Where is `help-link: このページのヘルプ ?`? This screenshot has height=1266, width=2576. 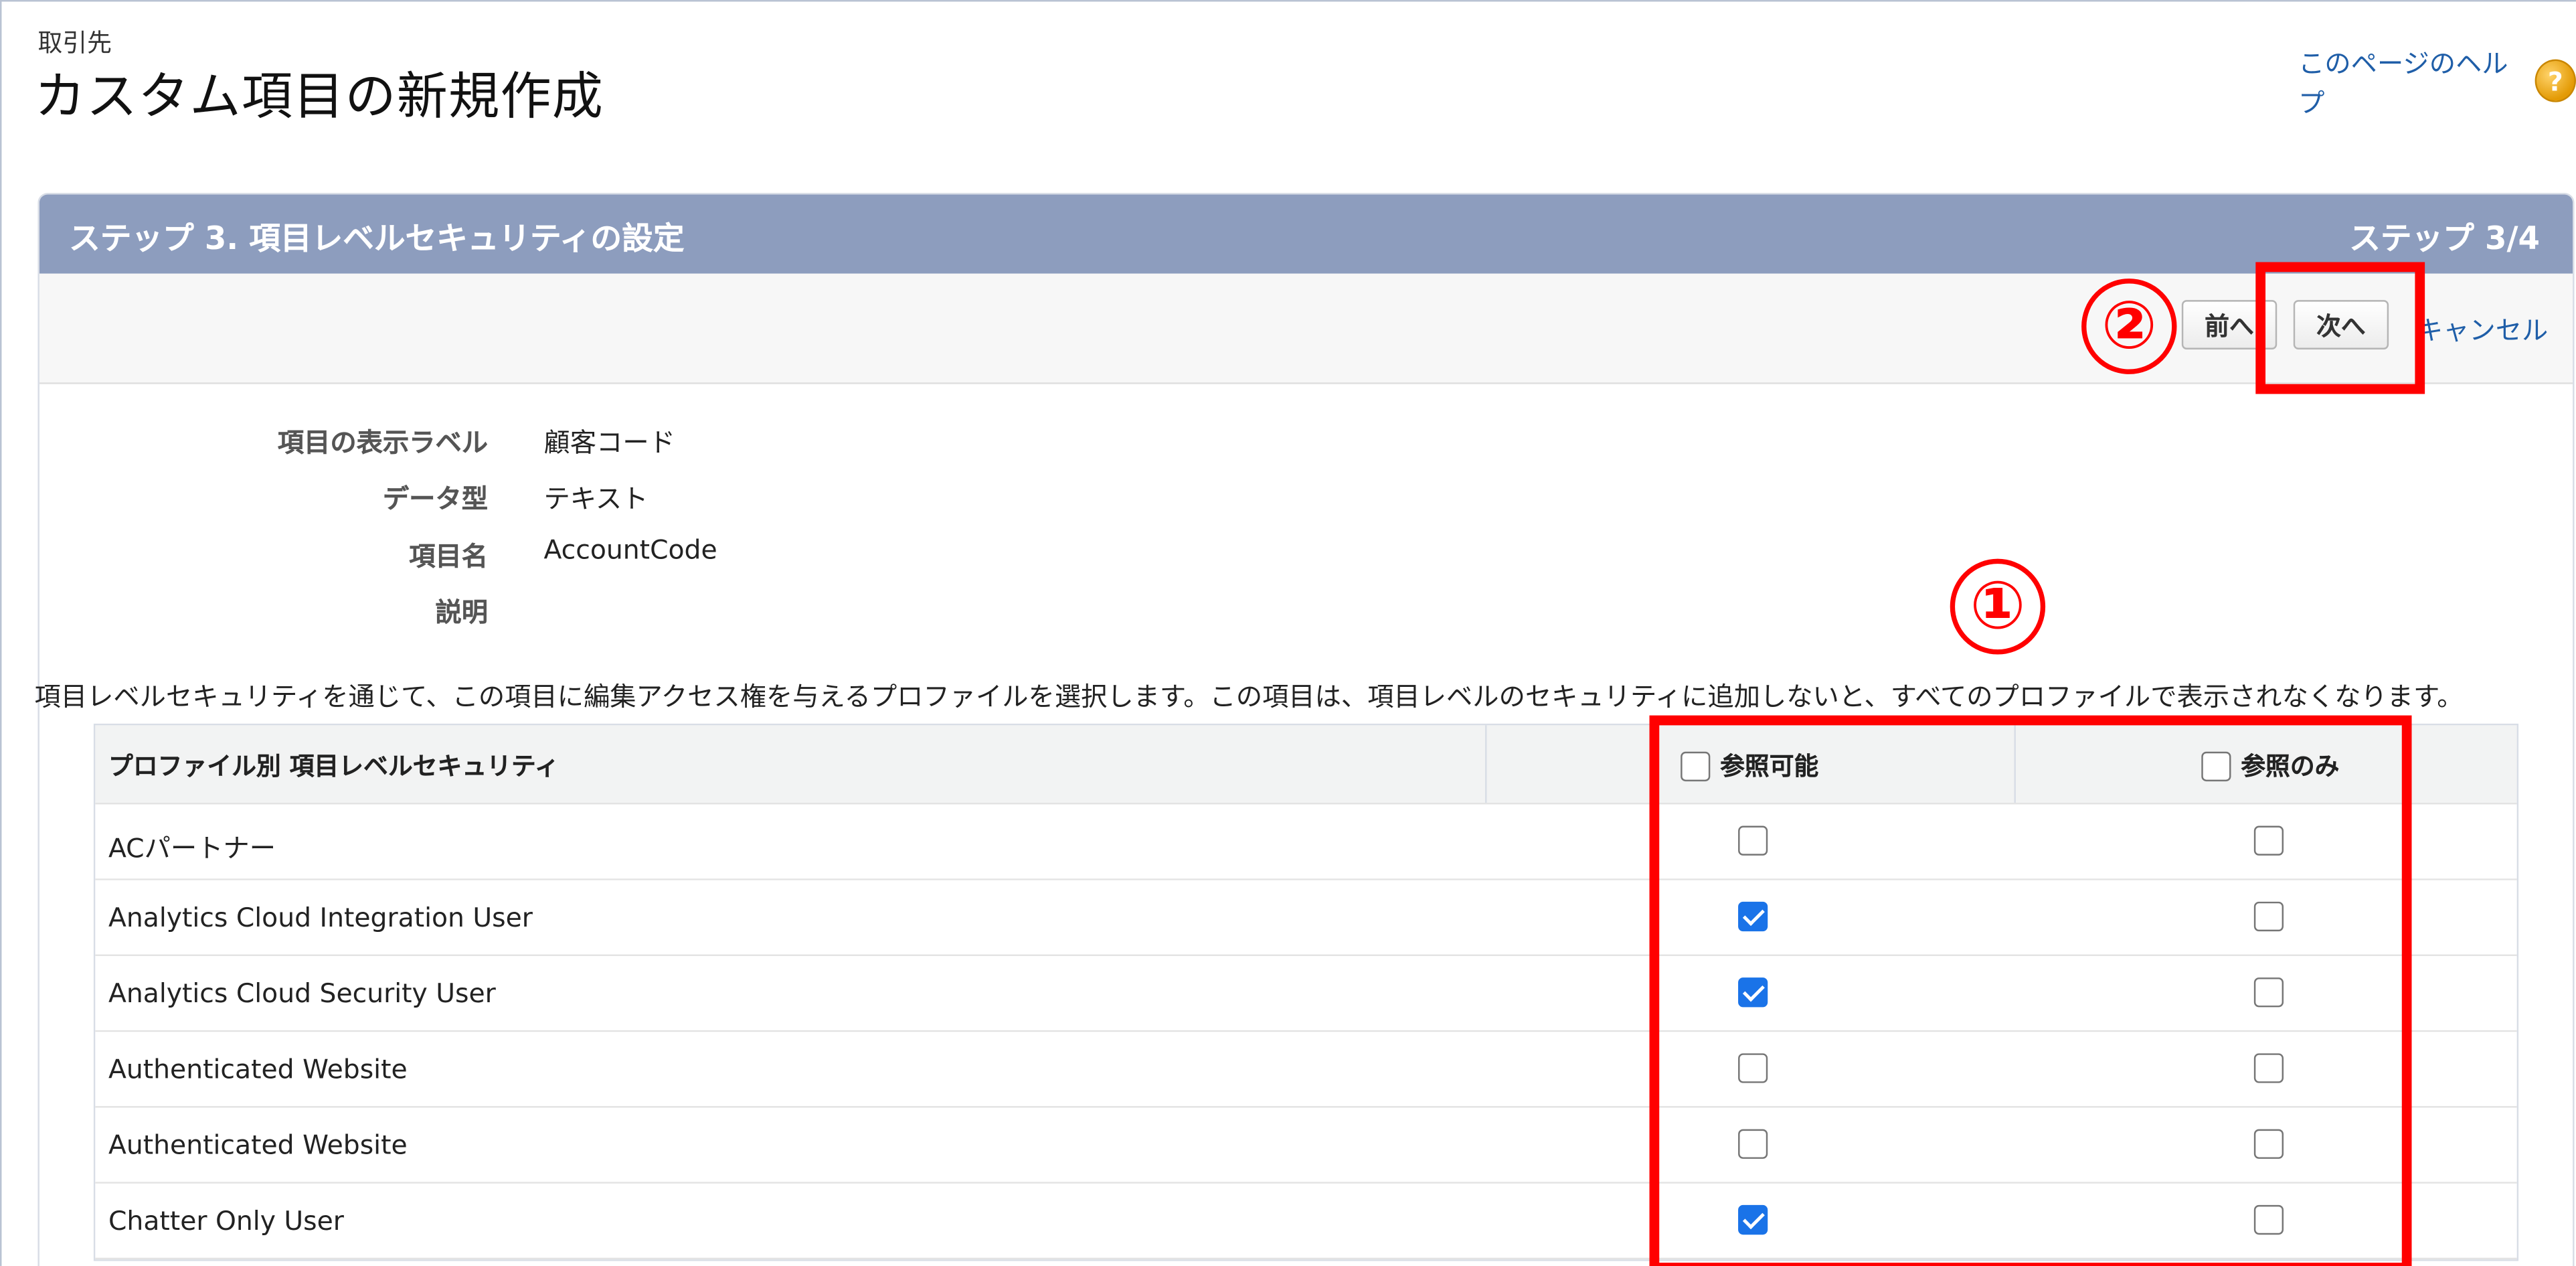
help-link: このページのヘルプ ? is located at coordinates (2437, 81).